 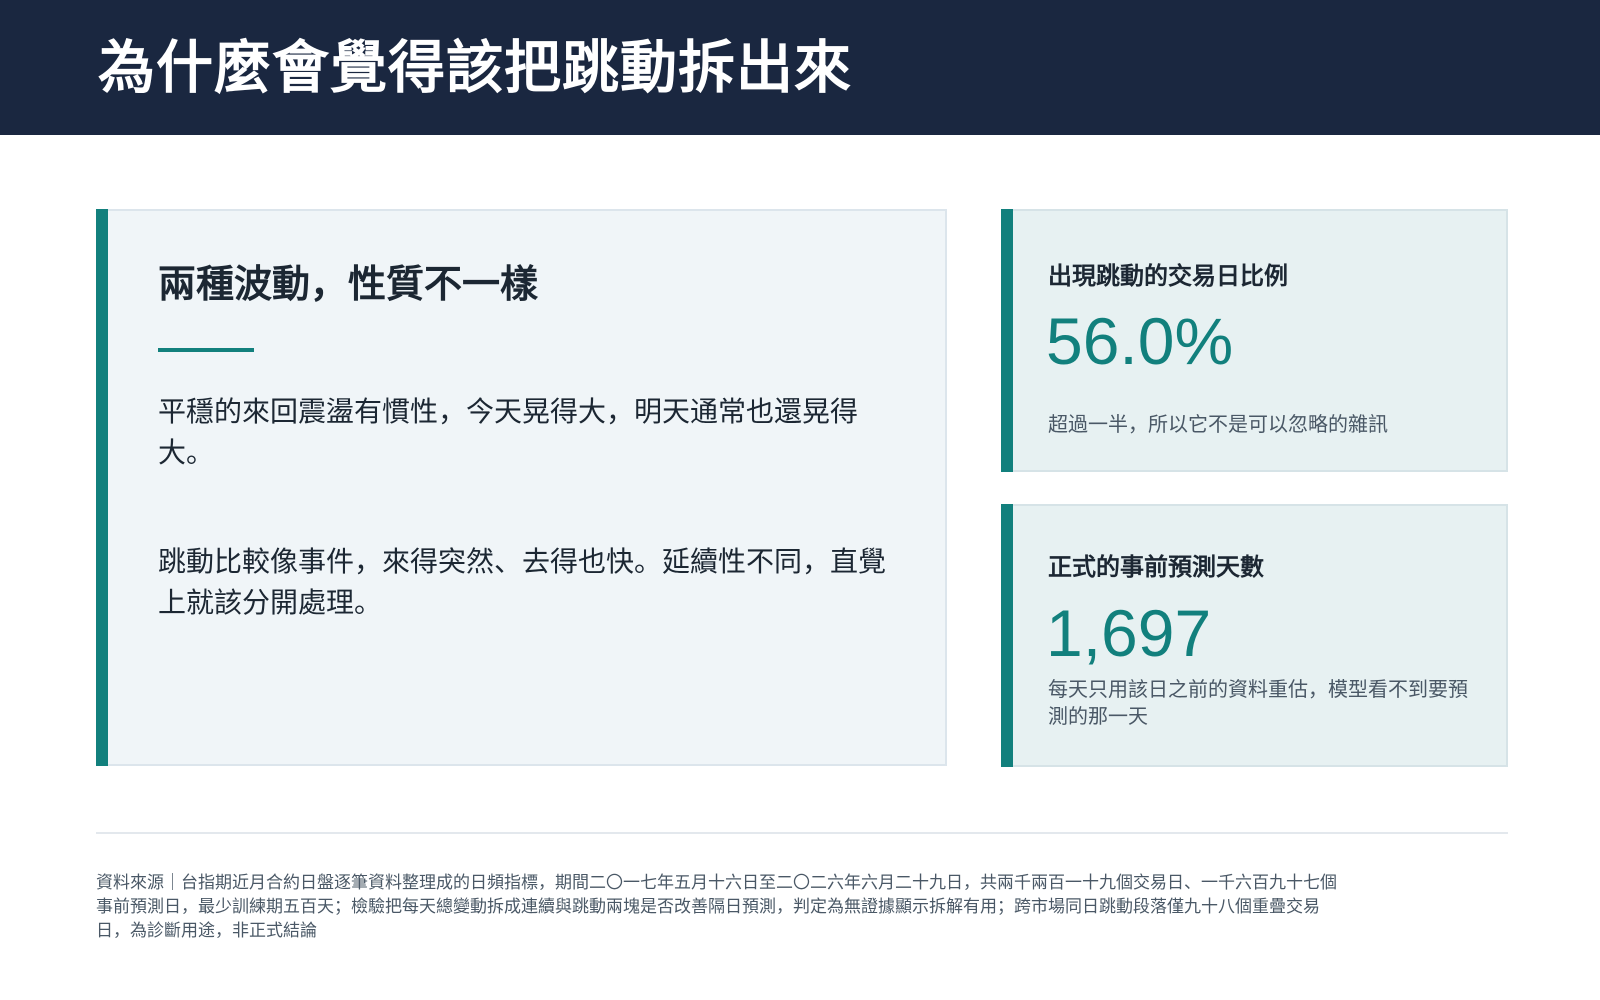 I want to click on paragraph-jump: 跳動比較像事件，來得突然、去得也快。延續性不同，直覺上就該分開處理。, so click(x=522, y=582).